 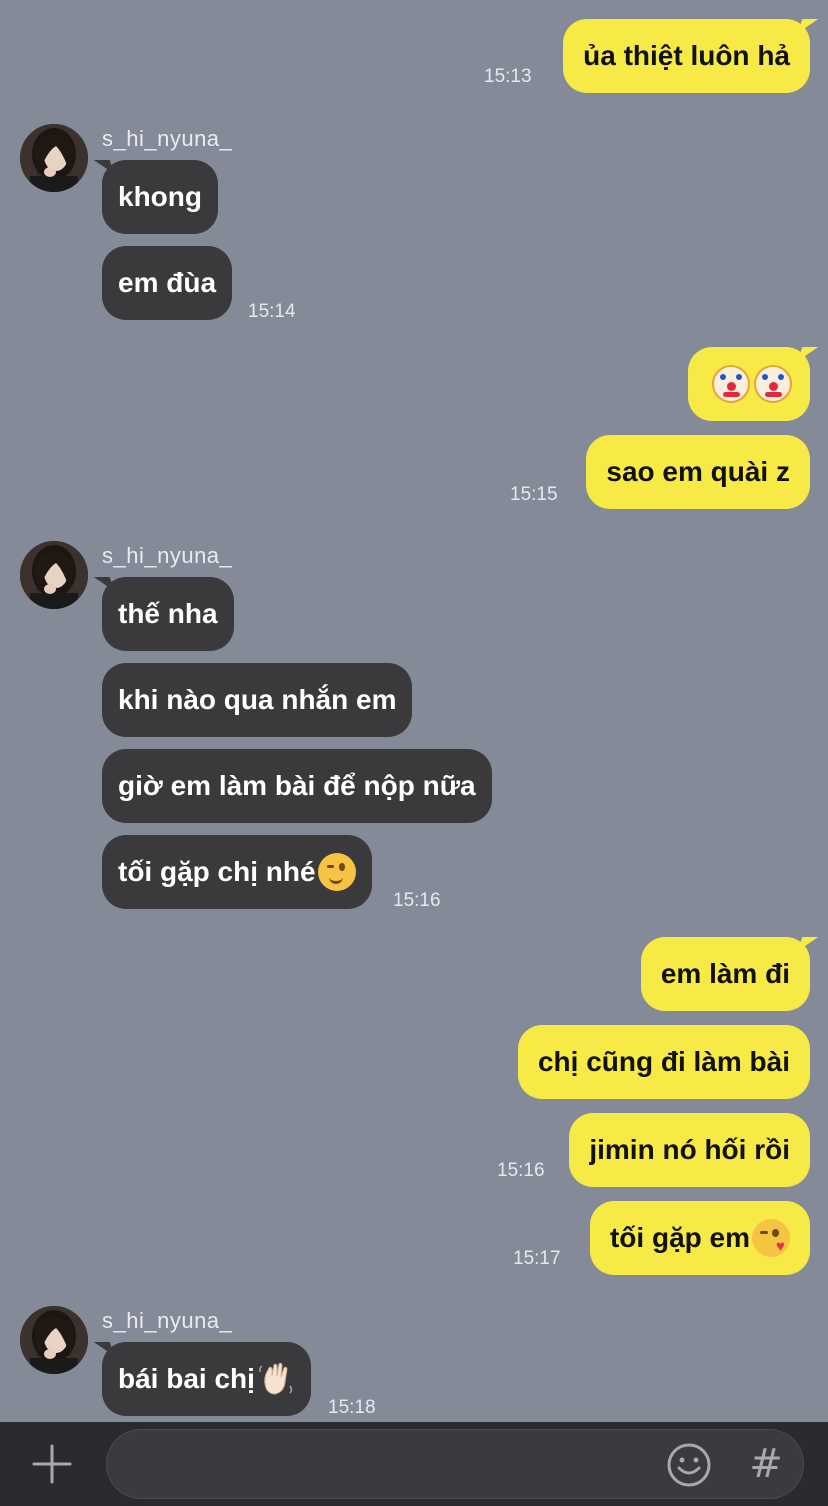 I want to click on message-text: ủa thiệt luôn hả, so click(x=686, y=55).